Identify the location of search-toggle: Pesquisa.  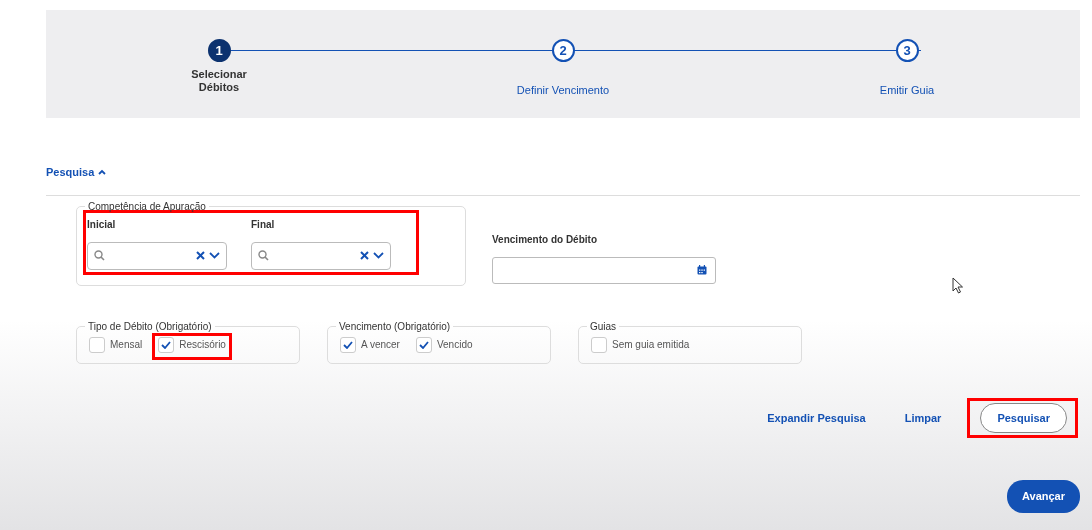
(76, 172).